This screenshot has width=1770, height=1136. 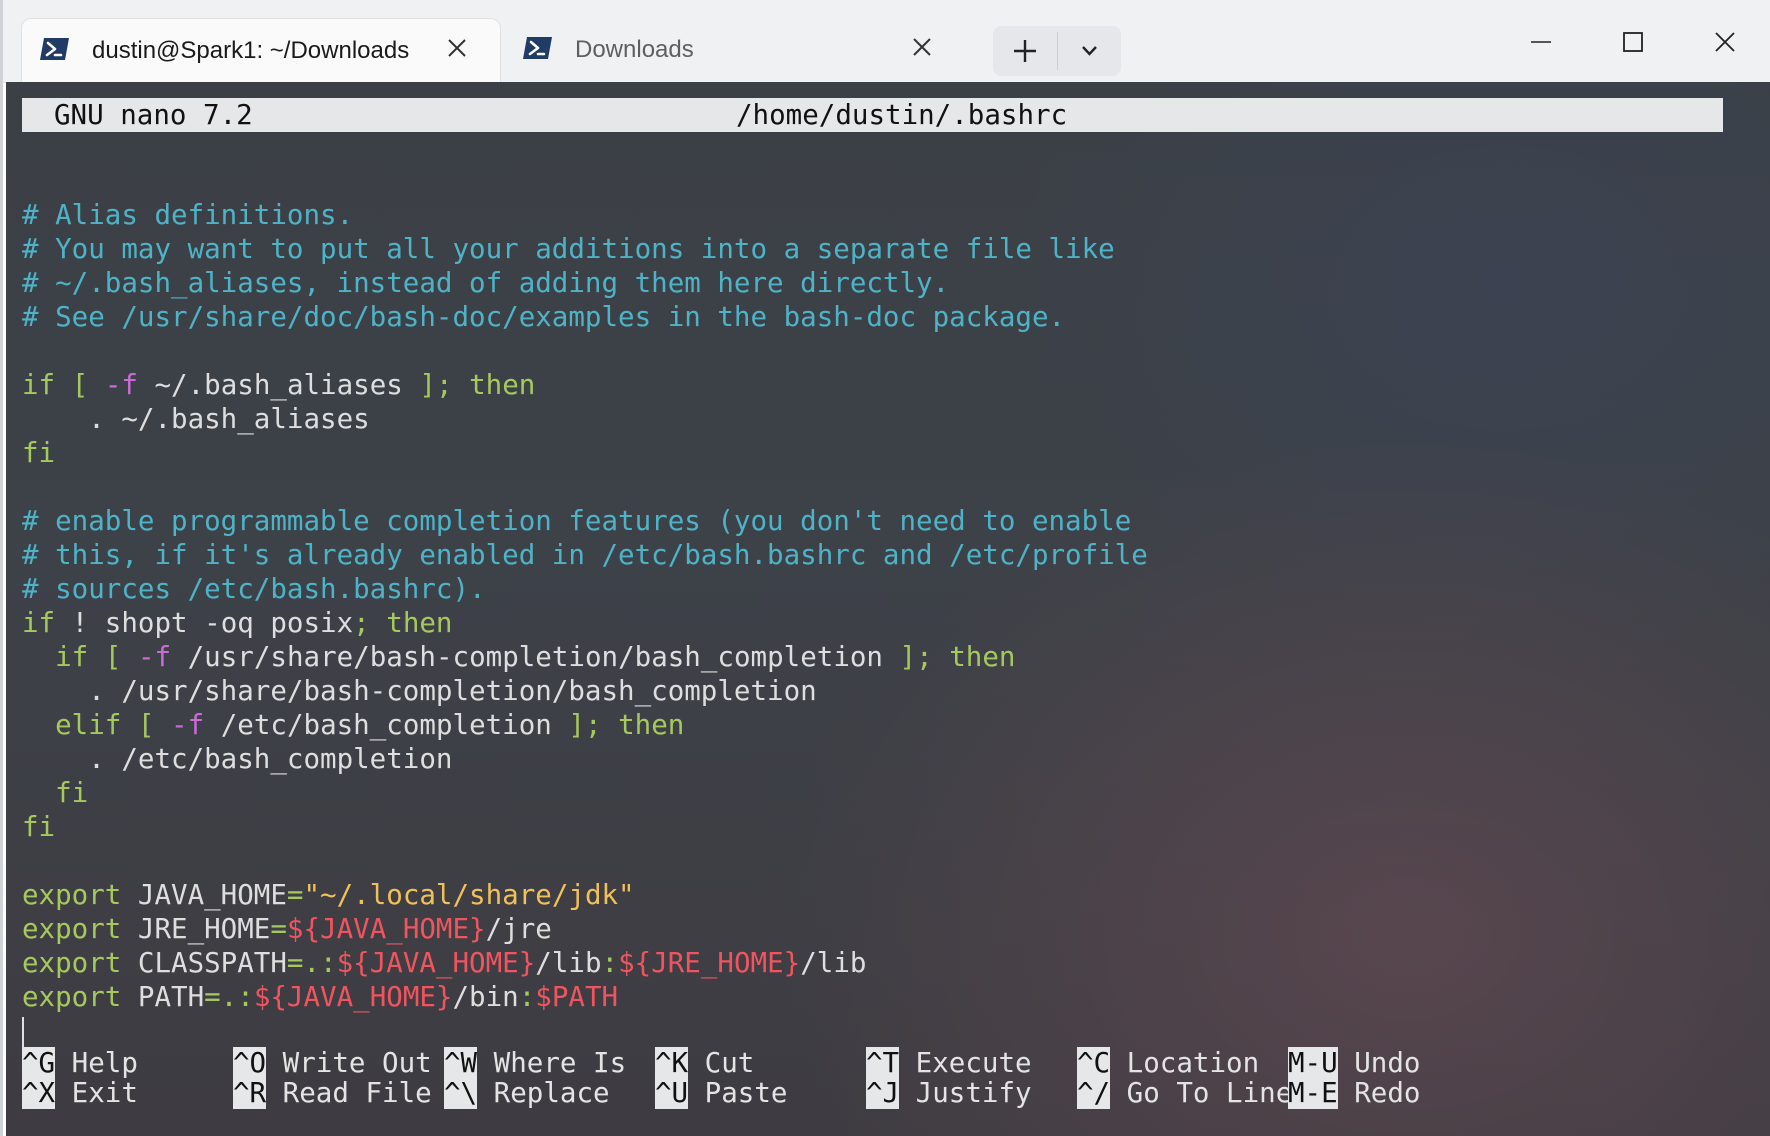 I want to click on powershell-icon, so click(x=538, y=48).